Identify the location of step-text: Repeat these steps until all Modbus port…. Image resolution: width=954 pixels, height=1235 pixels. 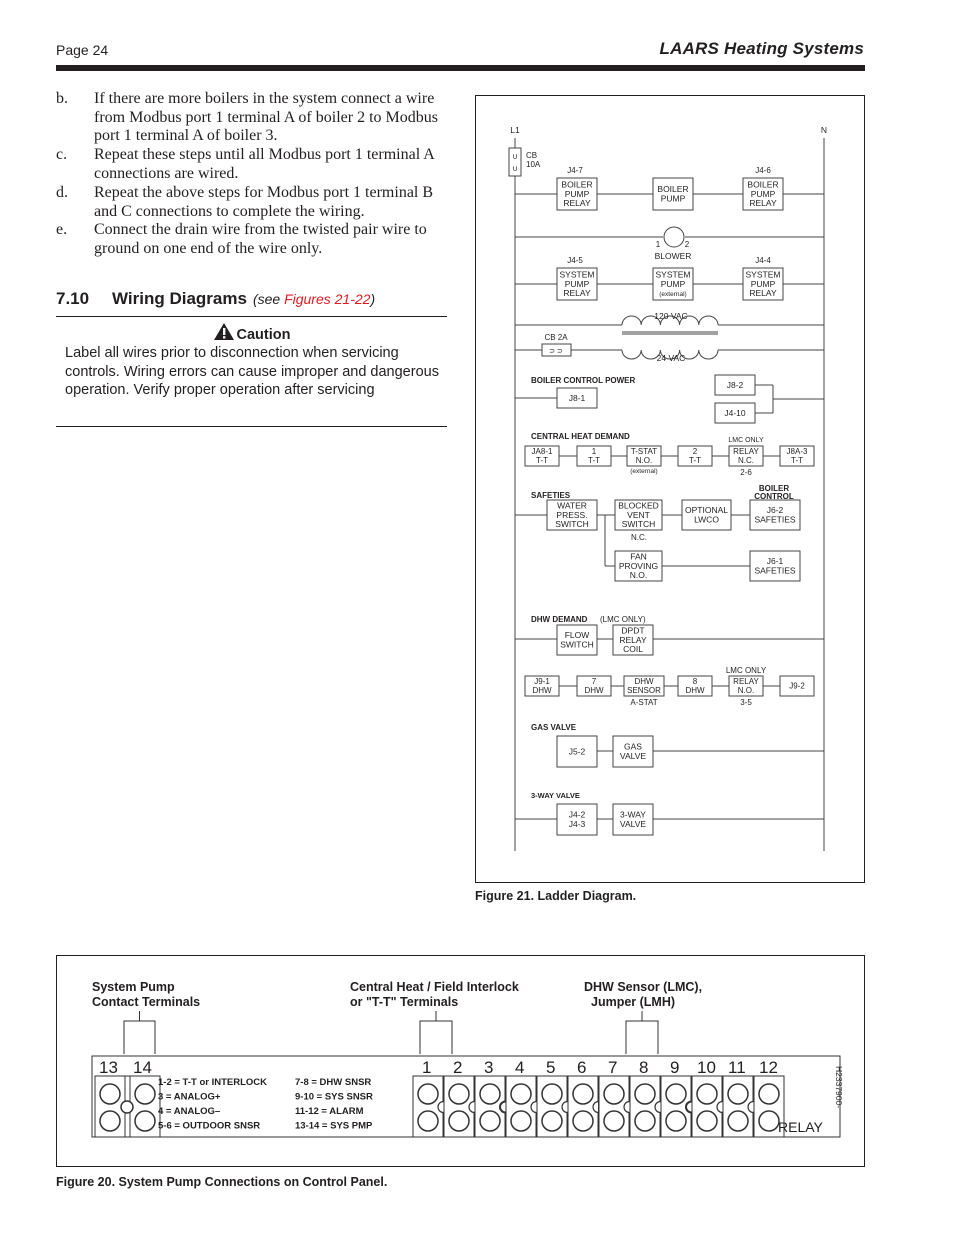
(264, 164).